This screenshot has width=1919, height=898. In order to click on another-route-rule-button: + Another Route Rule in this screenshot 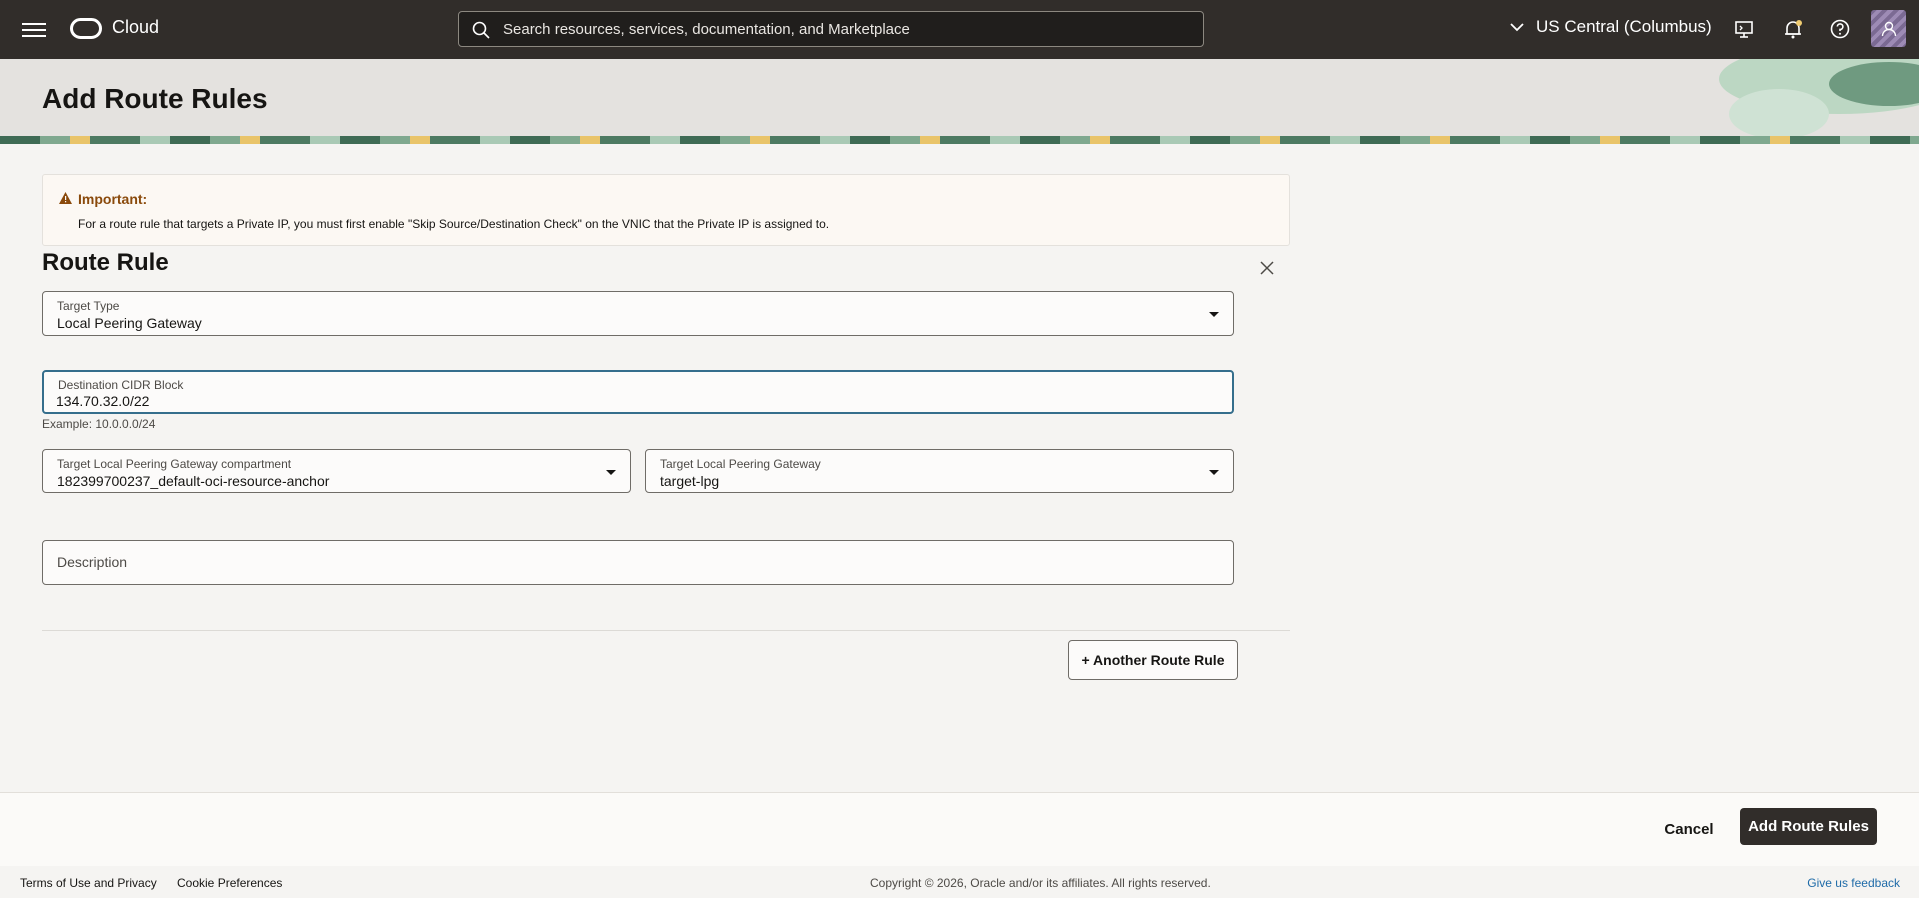, I will do `click(1153, 660)`.